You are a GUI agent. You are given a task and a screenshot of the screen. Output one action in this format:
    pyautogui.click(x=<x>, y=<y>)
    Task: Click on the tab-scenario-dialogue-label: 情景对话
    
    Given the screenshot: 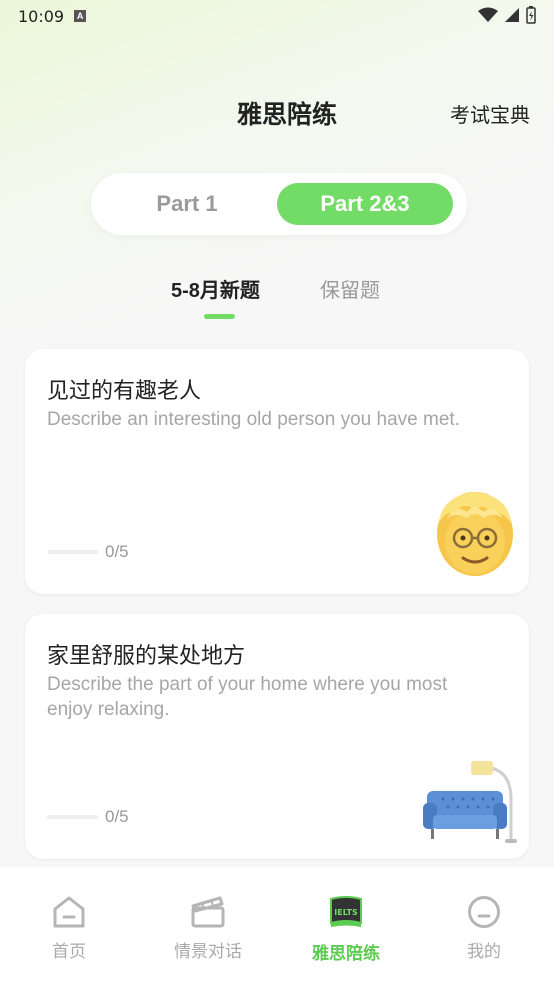 What is the action you would take?
    pyautogui.click(x=208, y=951)
    